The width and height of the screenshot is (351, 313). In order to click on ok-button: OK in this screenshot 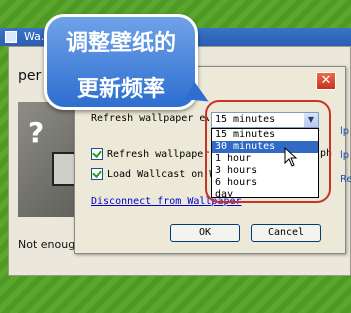, I will do `click(205, 233)`.